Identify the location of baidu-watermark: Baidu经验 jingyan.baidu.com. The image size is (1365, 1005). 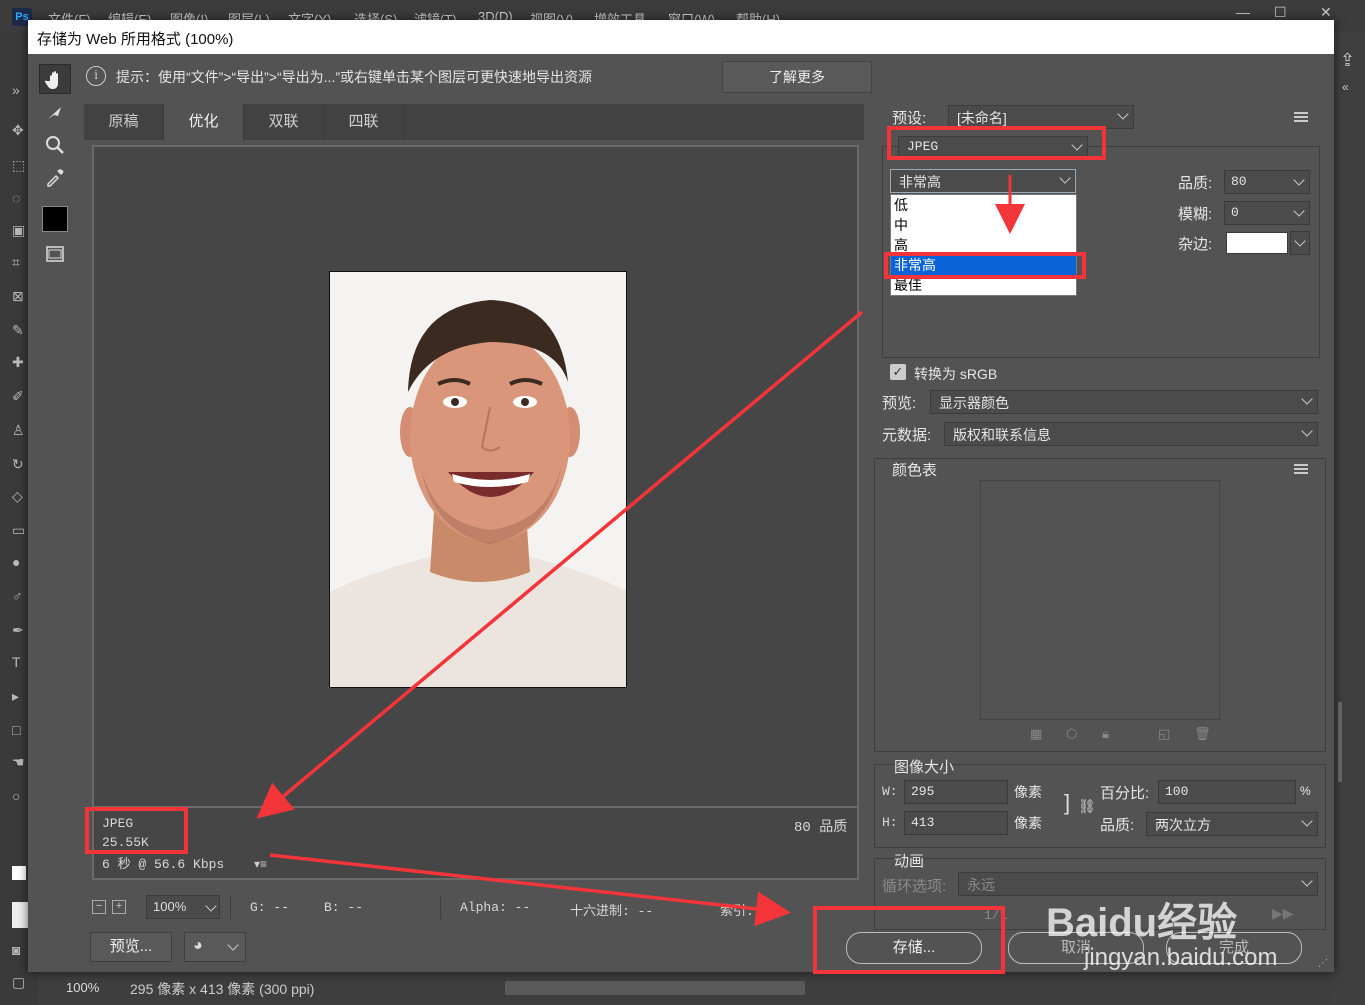
(1185, 925).